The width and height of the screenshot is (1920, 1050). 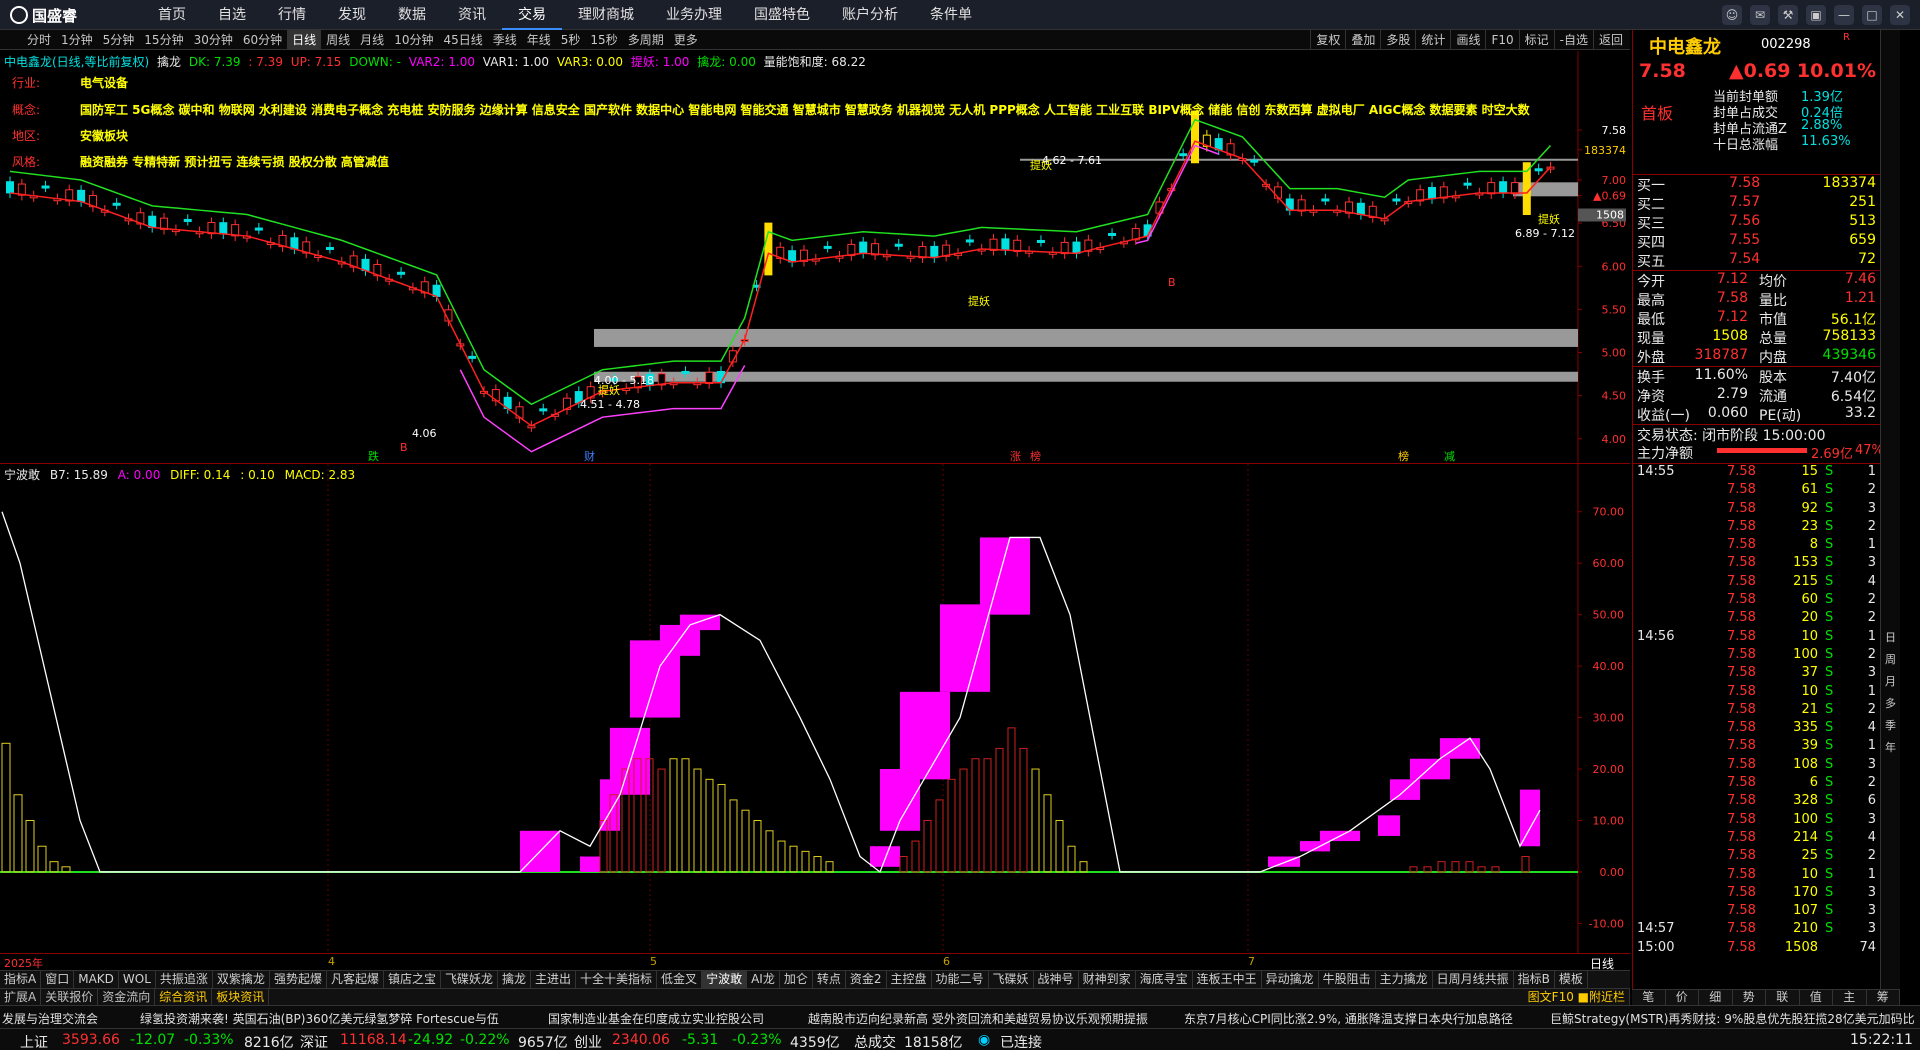 What do you see at coordinates (1890, 641) in the screenshot?
I see `side-tab: 日` at bounding box center [1890, 641].